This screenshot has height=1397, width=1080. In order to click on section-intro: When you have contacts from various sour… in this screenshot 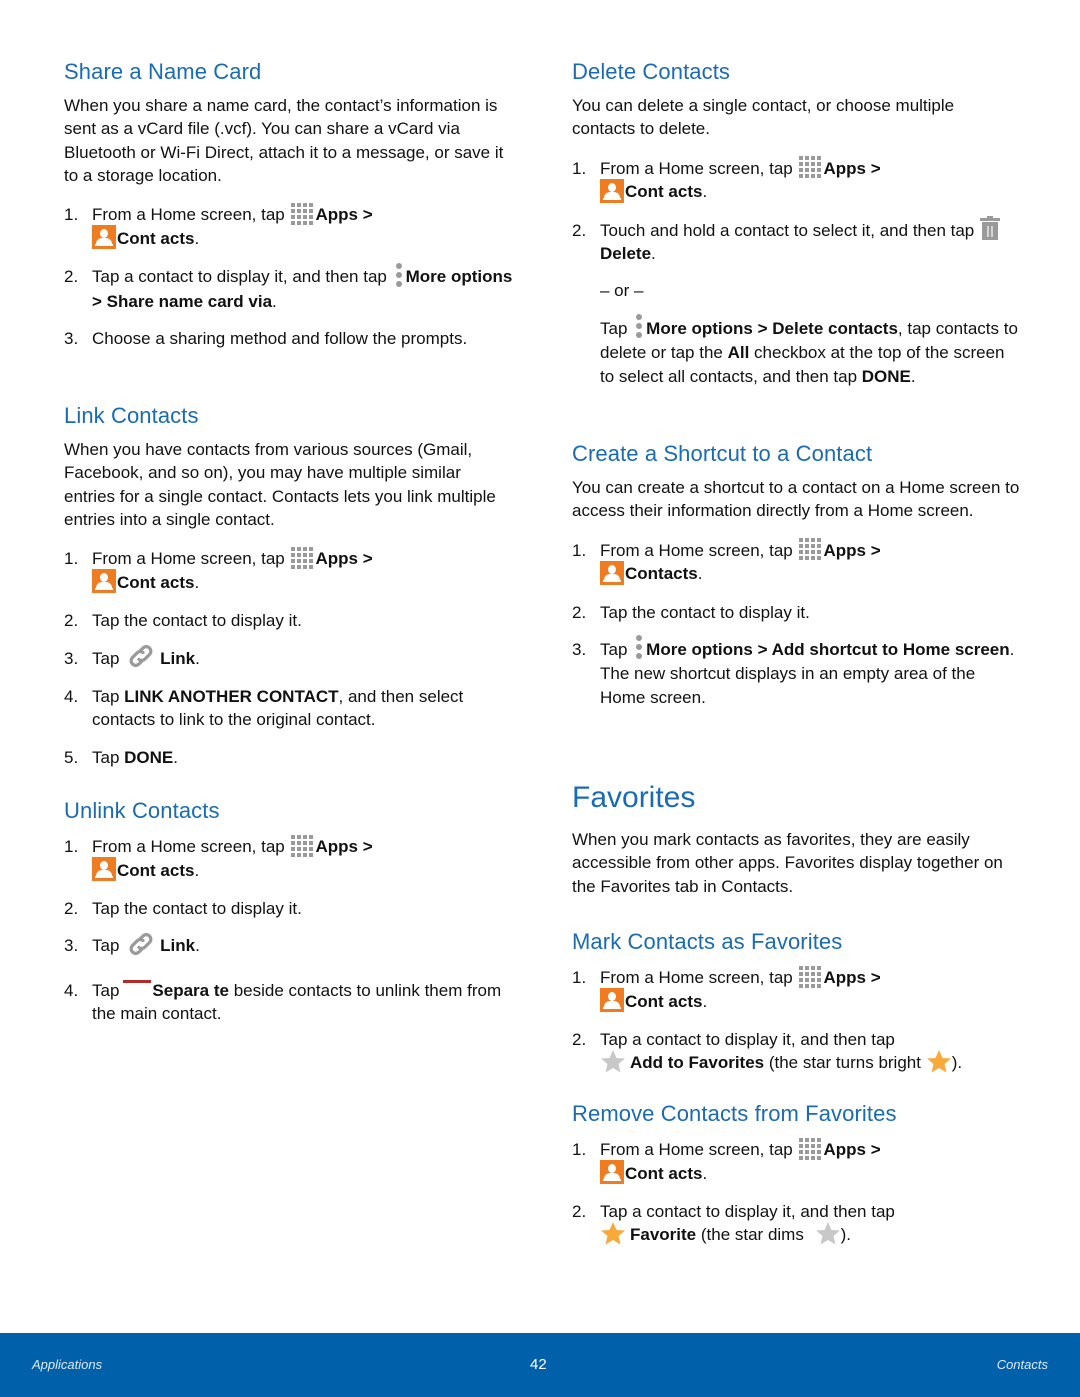, I will do `click(280, 484)`.